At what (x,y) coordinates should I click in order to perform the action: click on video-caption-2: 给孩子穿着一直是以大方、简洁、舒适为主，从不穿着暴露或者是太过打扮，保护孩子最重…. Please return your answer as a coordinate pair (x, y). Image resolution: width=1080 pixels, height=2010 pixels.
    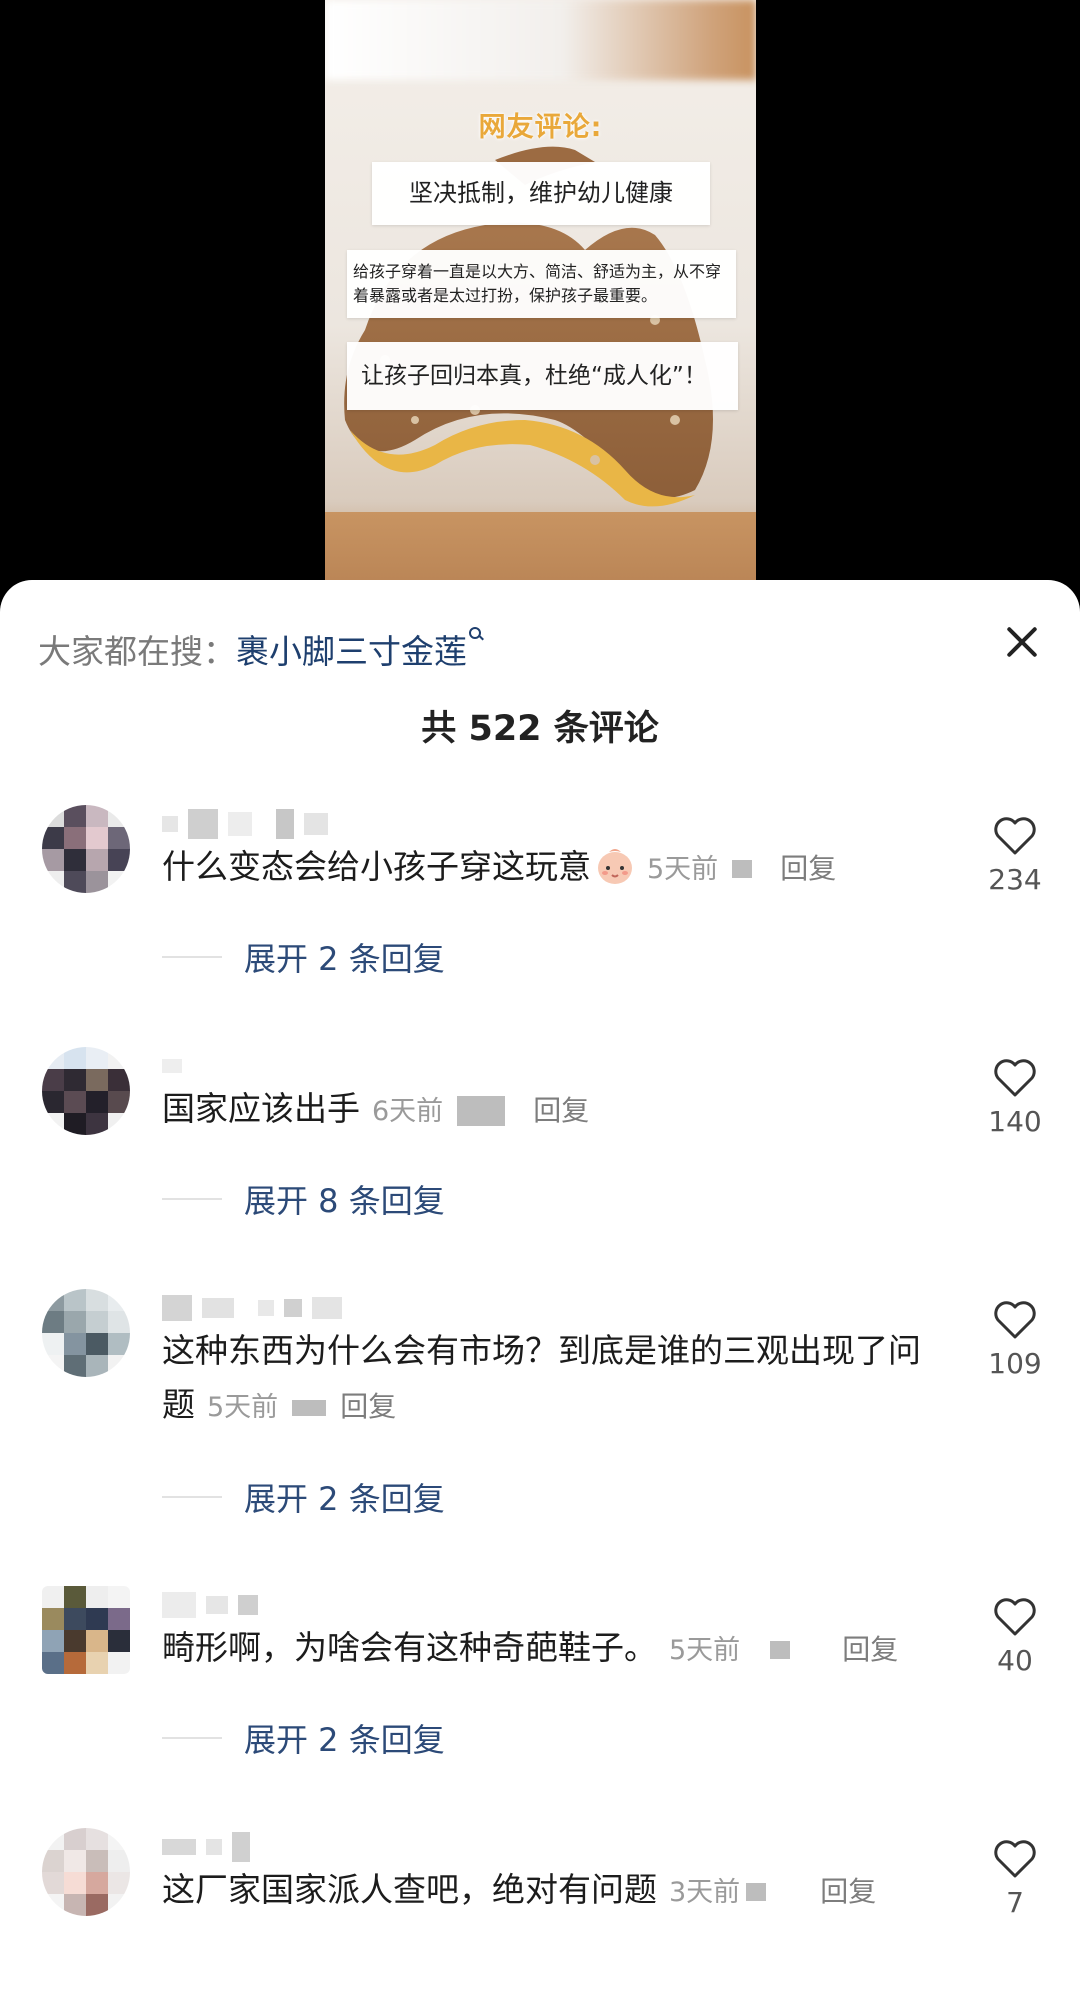
    Looking at the image, I should click on (541, 284).